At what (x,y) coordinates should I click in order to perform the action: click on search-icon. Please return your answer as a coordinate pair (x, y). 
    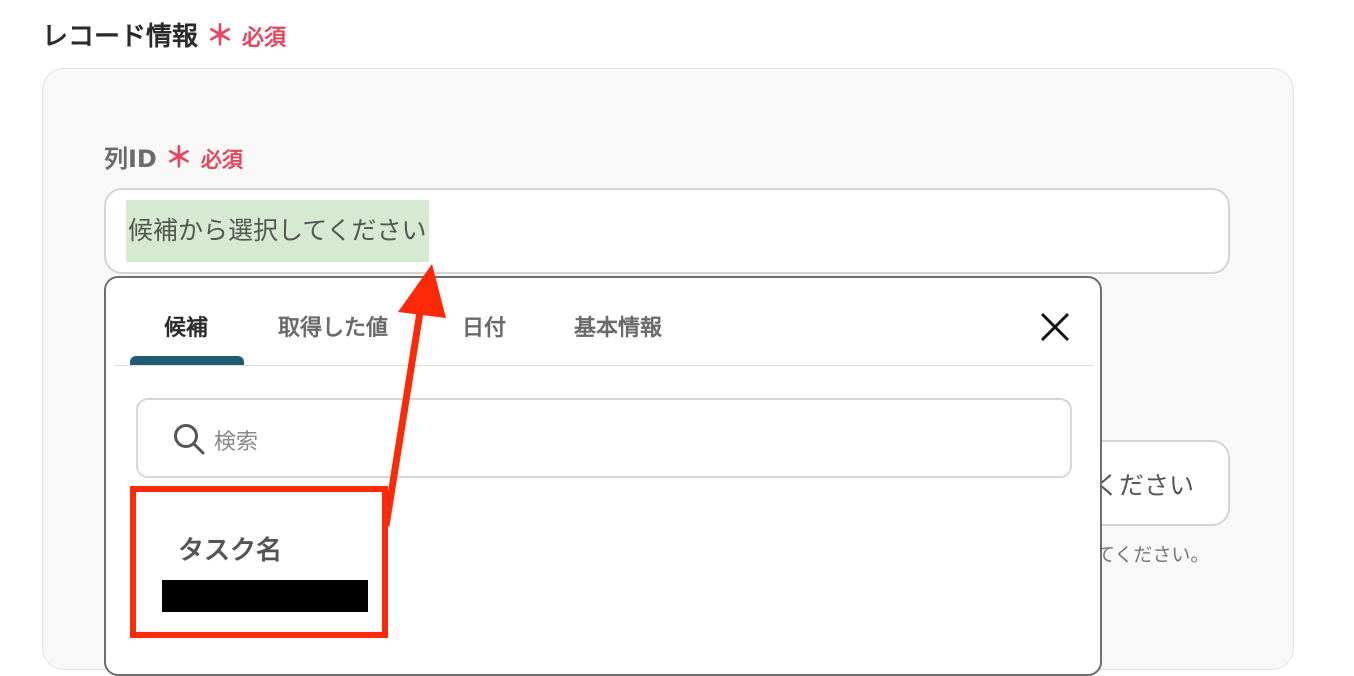
    Looking at the image, I should click on (189, 439).